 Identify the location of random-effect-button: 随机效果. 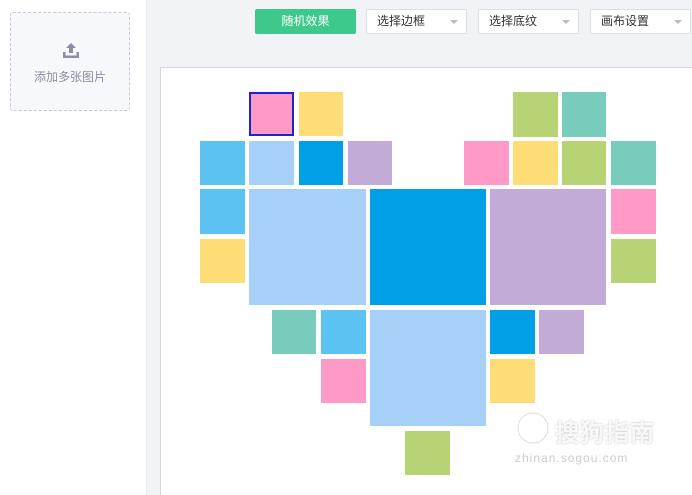
(305, 21).